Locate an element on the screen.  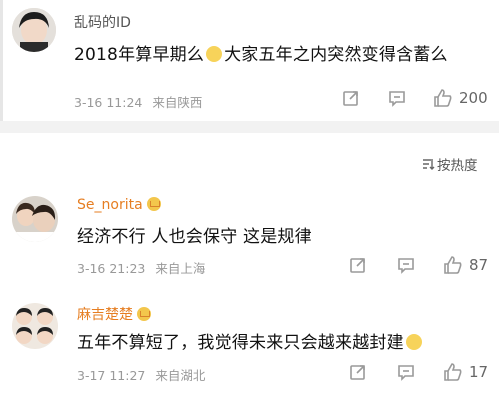
comment-location: 来自上海 is located at coordinates (180, 268).